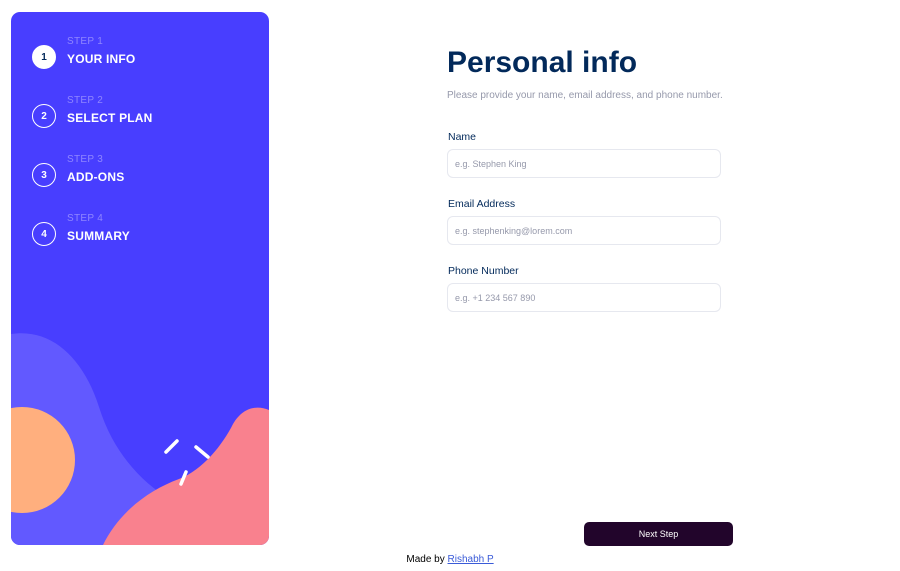  I want to click on step-kicker: STEP 4, so click(85, 218).